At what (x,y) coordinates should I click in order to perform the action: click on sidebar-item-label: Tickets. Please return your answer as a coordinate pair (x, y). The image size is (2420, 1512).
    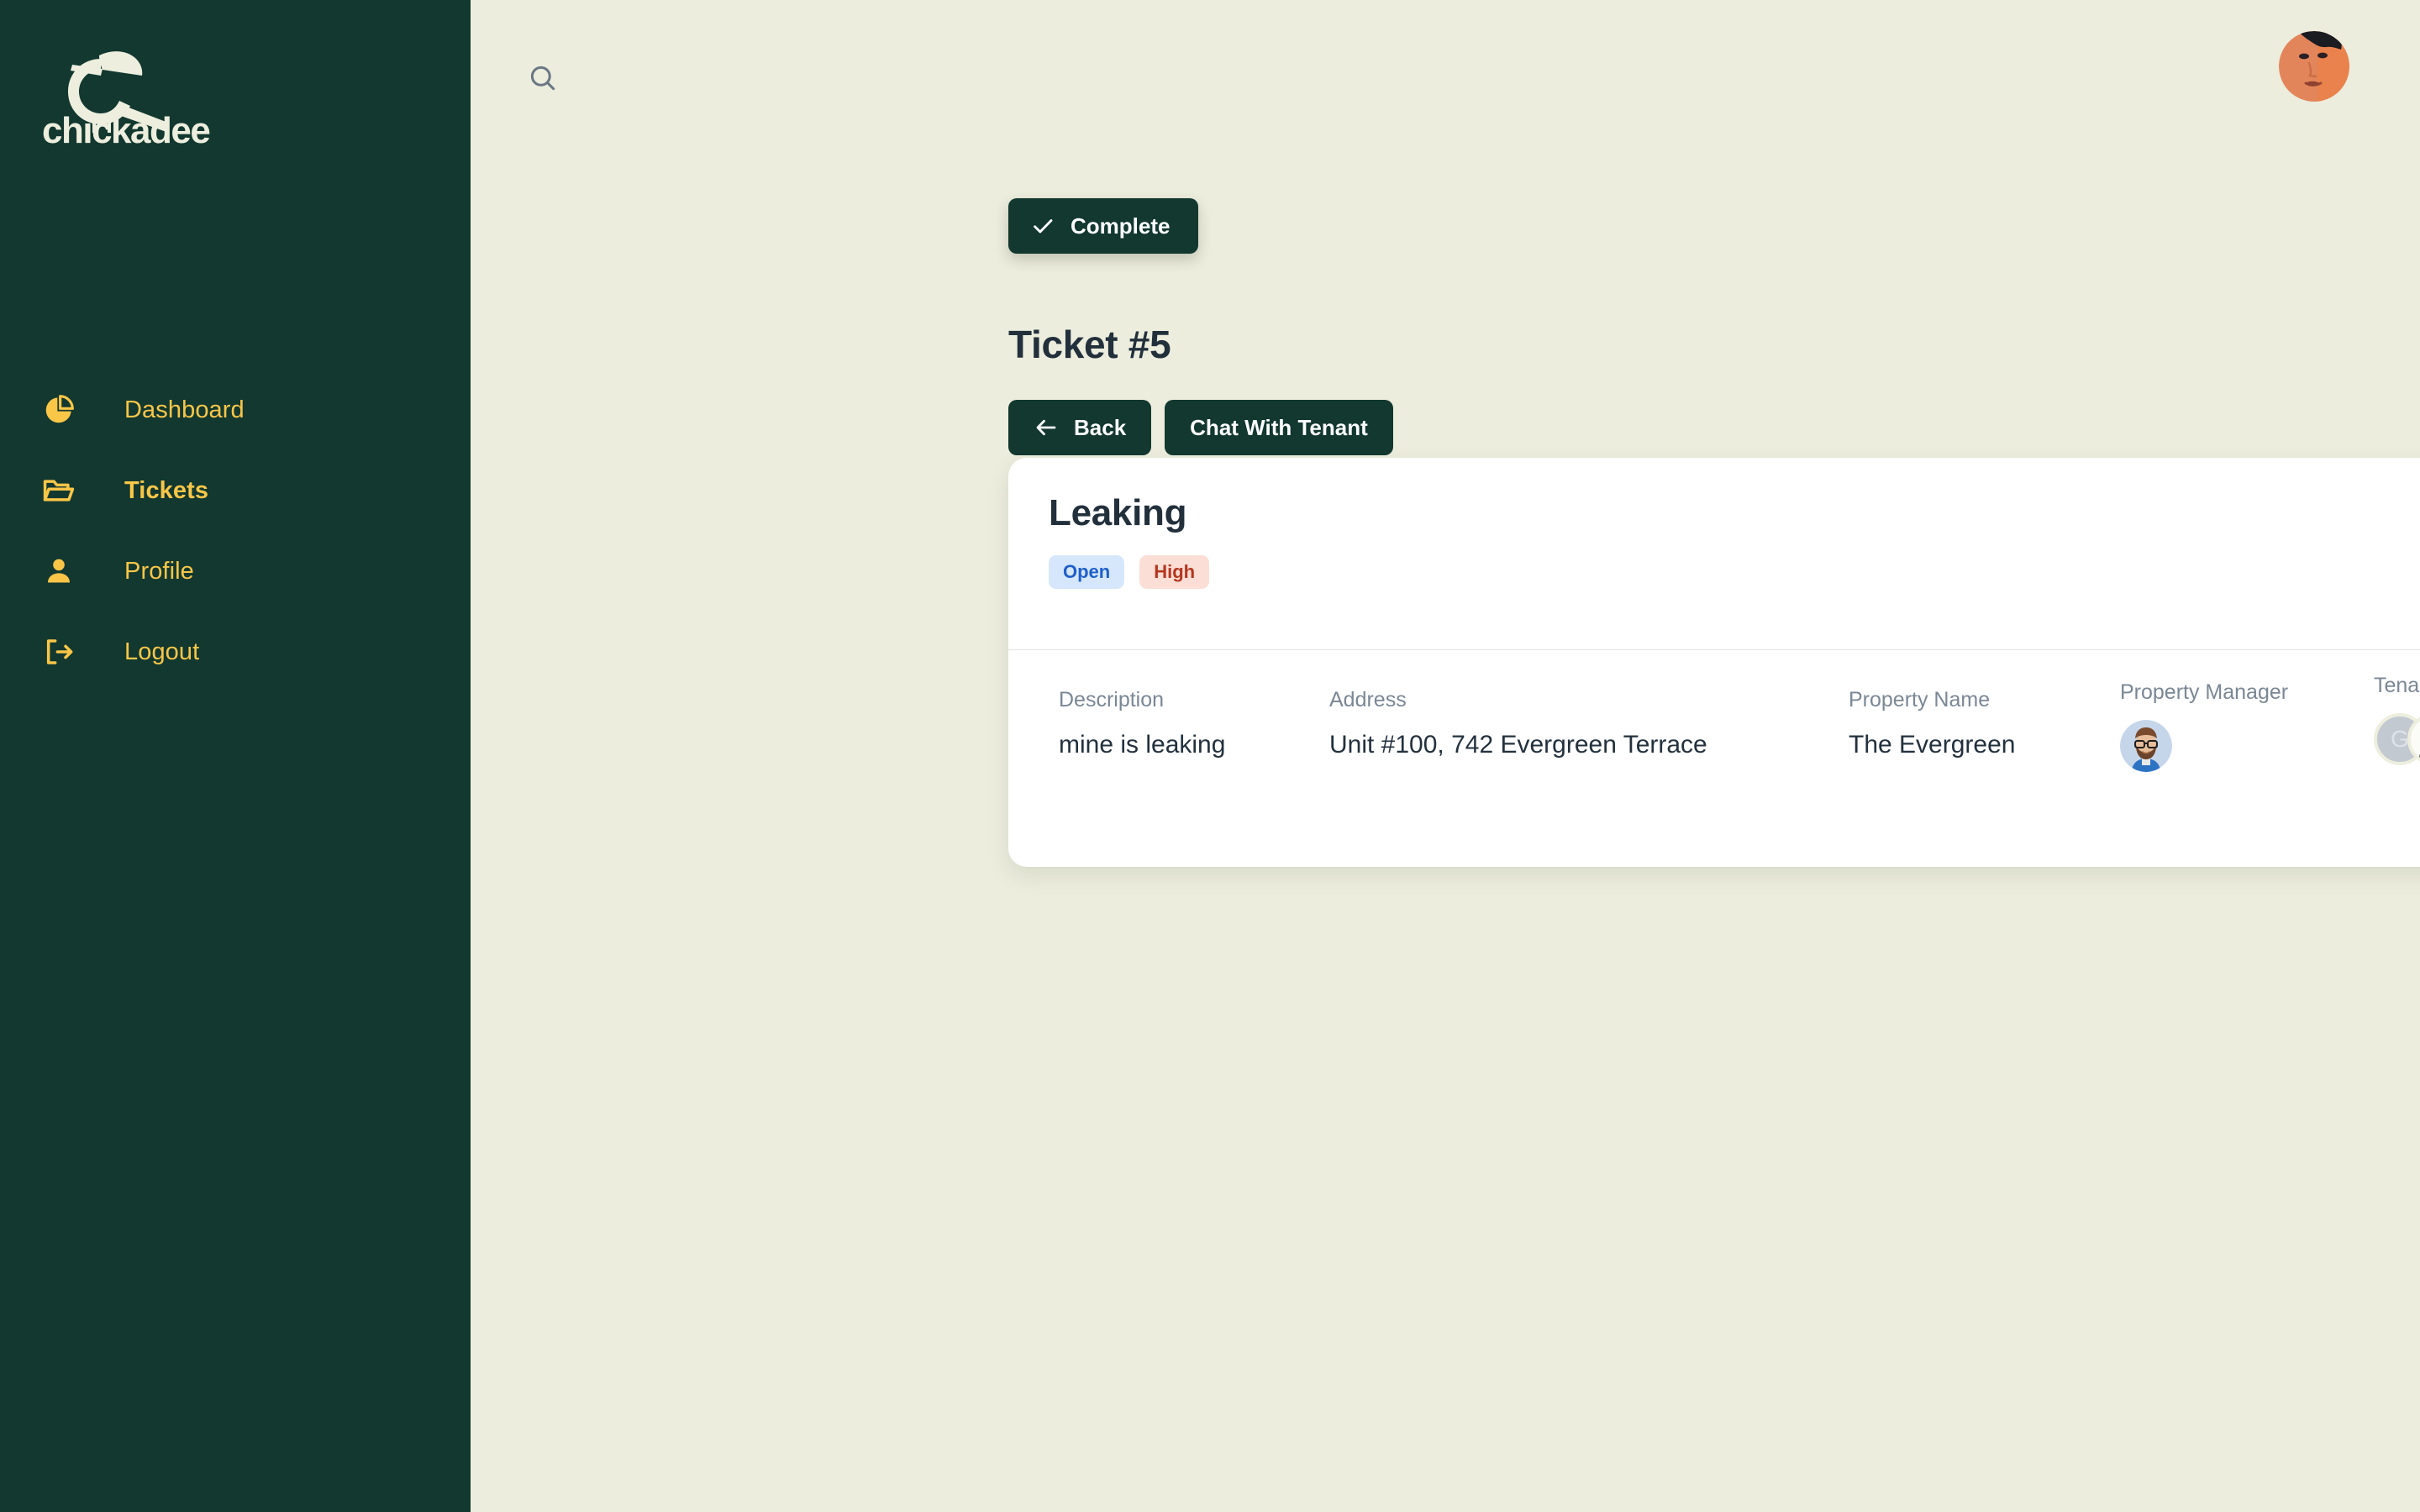
    Looking at the image, I should click on (166, 490).